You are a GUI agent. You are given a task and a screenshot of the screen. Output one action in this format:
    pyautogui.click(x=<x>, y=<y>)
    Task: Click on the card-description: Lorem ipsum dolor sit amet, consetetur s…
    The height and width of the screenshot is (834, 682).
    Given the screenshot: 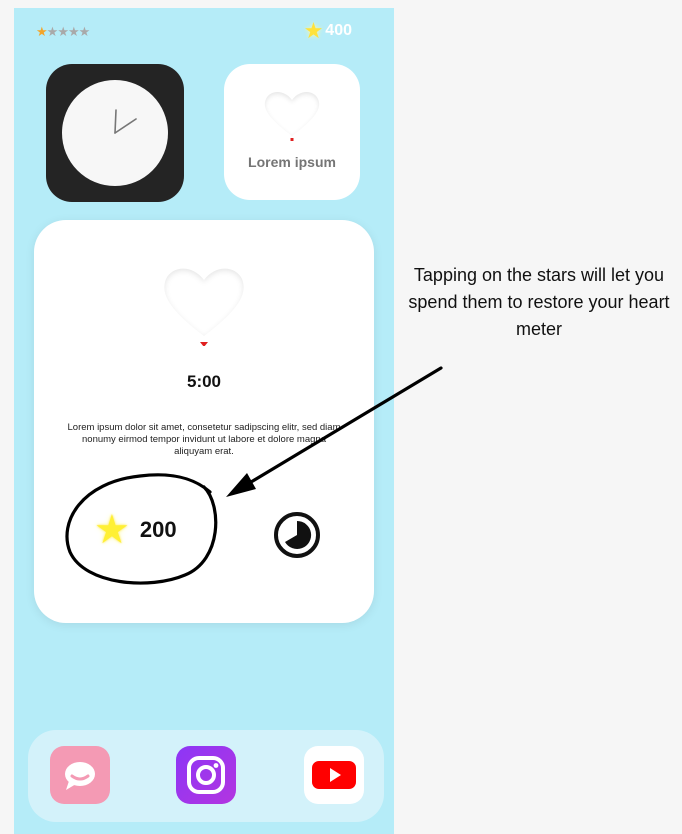 What is the action you would take?
    pyautogui.click(x=204, y=439)
    